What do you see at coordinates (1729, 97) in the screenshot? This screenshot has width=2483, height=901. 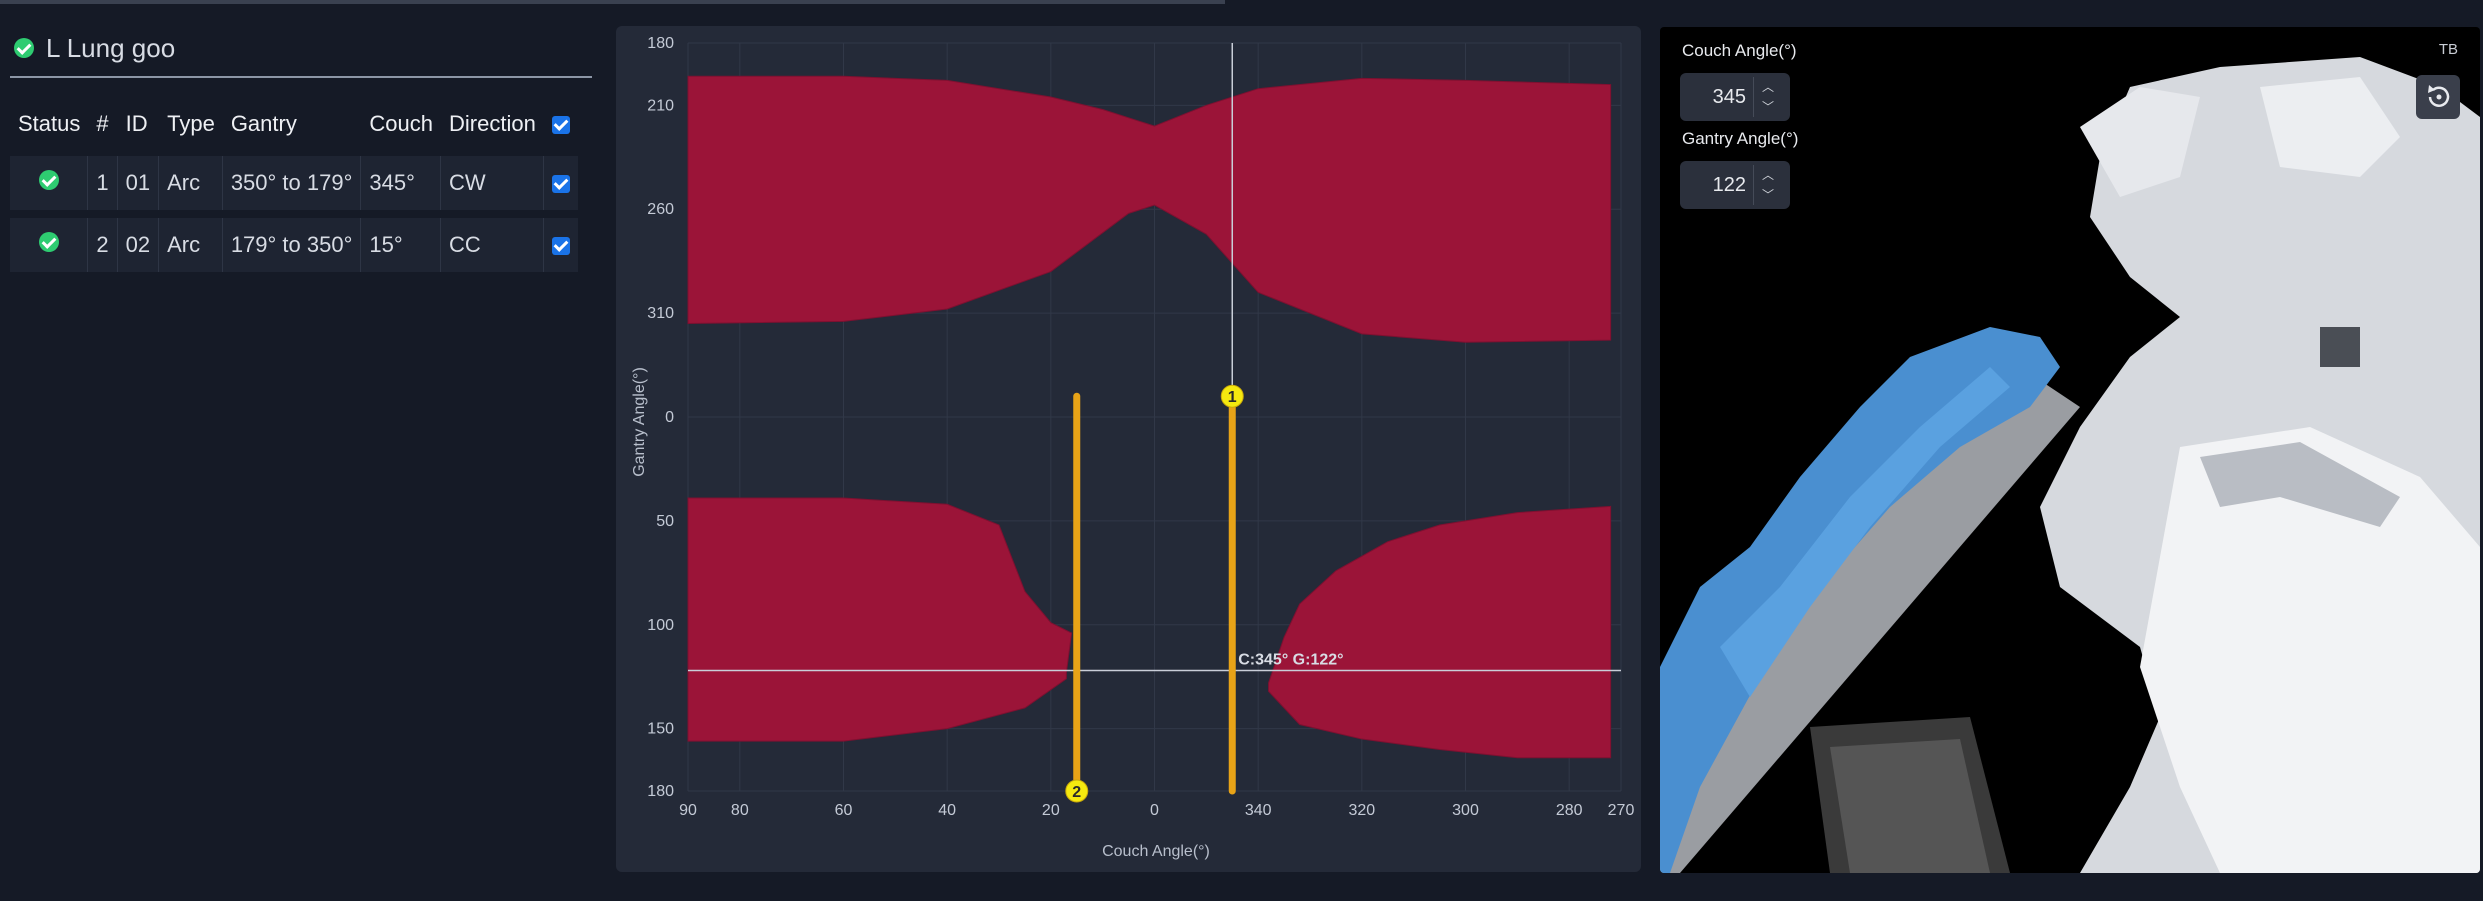 I see `couch-angle-value: 345` at bounding box center [1729, 97].